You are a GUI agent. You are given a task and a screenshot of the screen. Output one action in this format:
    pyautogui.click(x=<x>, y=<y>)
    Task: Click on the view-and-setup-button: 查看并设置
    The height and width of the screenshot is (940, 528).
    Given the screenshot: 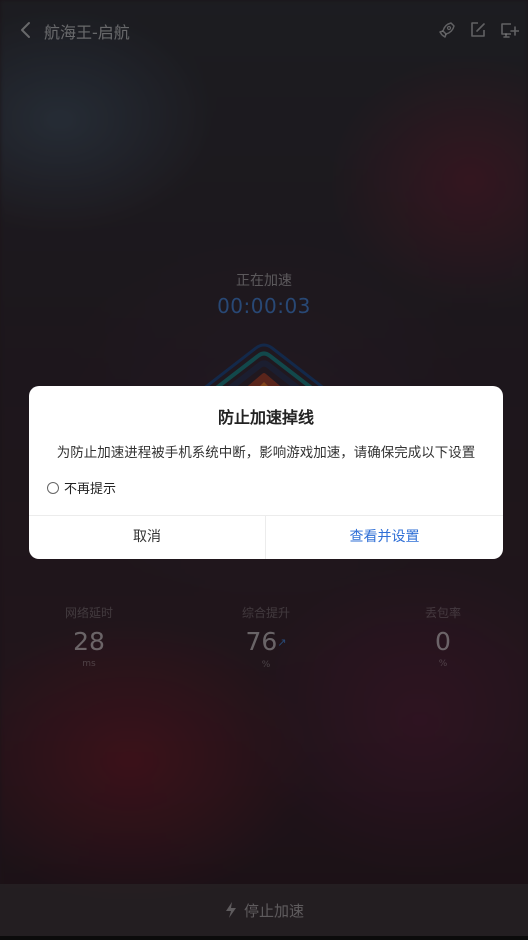 What is the action you would take?
    pyautogui.click(x=384, y=537)
    